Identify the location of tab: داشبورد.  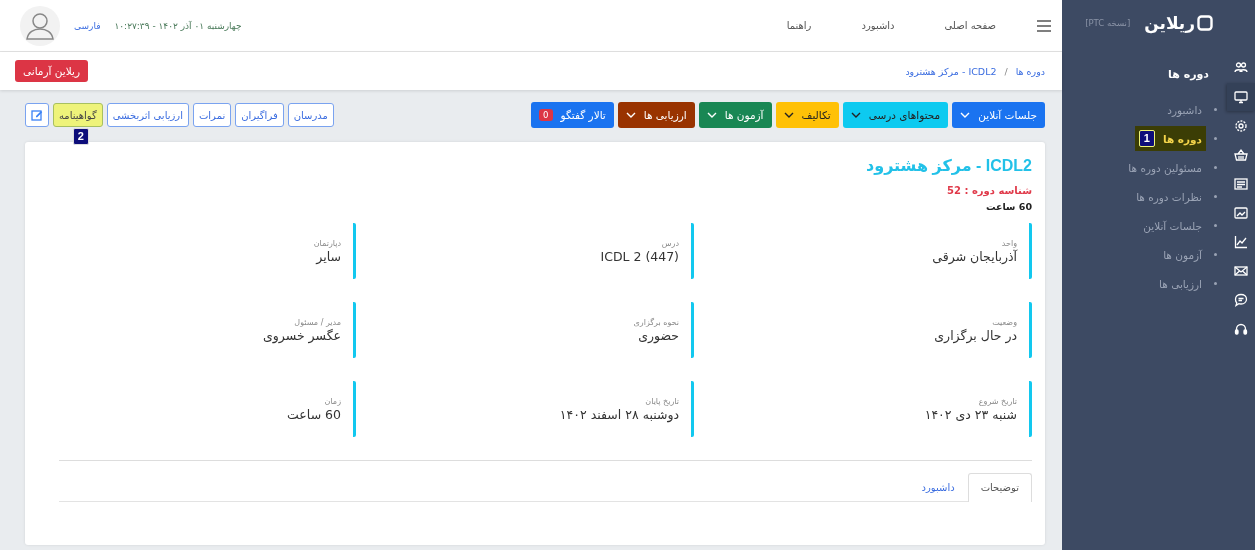
(938, 487).